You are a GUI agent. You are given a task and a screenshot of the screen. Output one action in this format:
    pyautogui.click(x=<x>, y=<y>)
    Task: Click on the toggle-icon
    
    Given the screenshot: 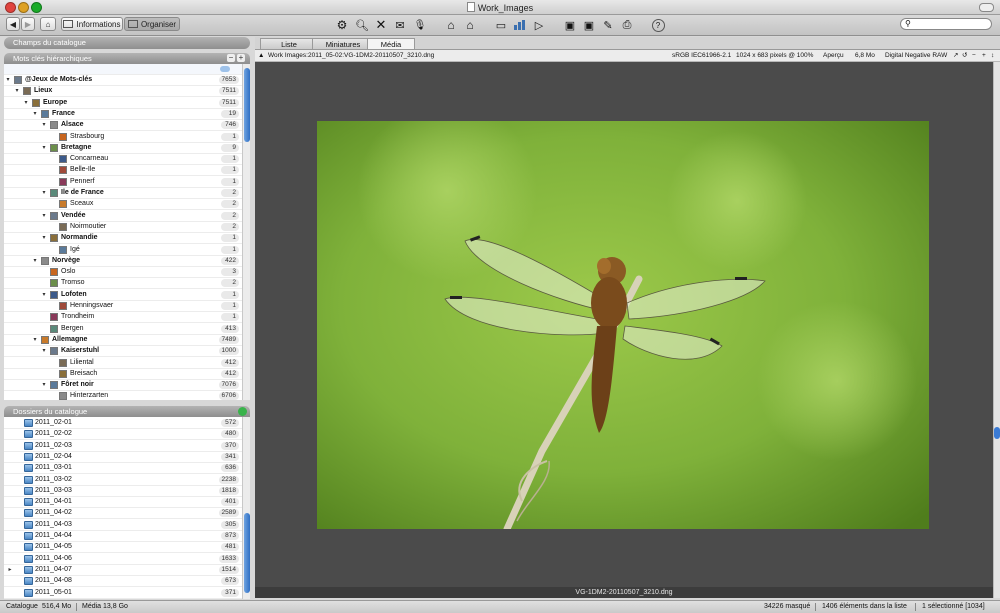 What is the action you would take?
    pyautogui.click(x=225, y=69)
    